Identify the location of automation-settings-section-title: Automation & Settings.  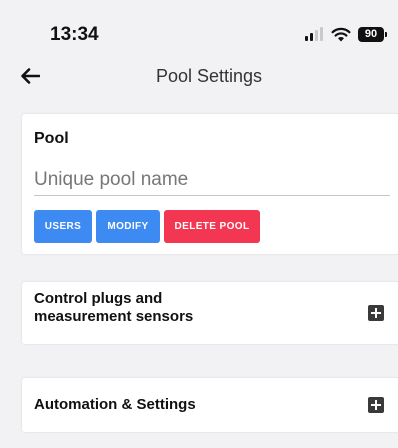
(115, 404).